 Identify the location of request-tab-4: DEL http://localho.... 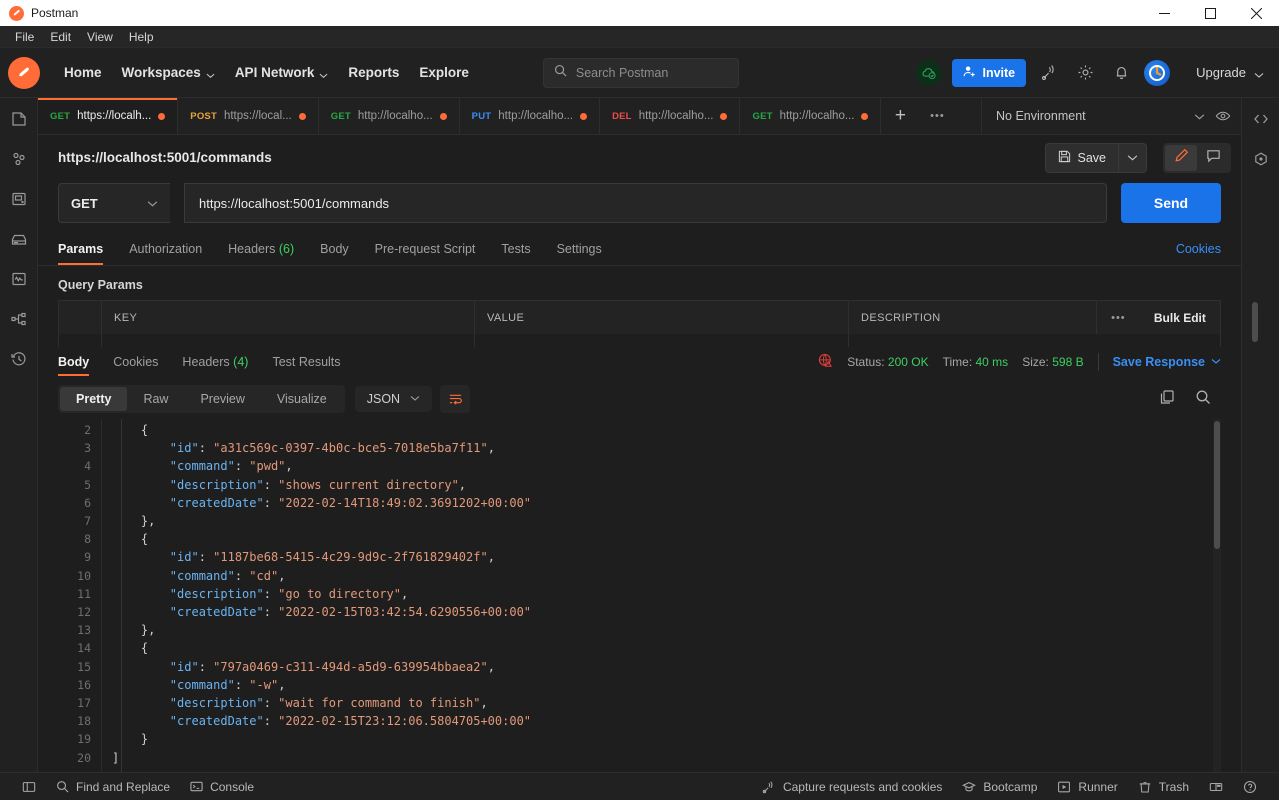
(670, 116).